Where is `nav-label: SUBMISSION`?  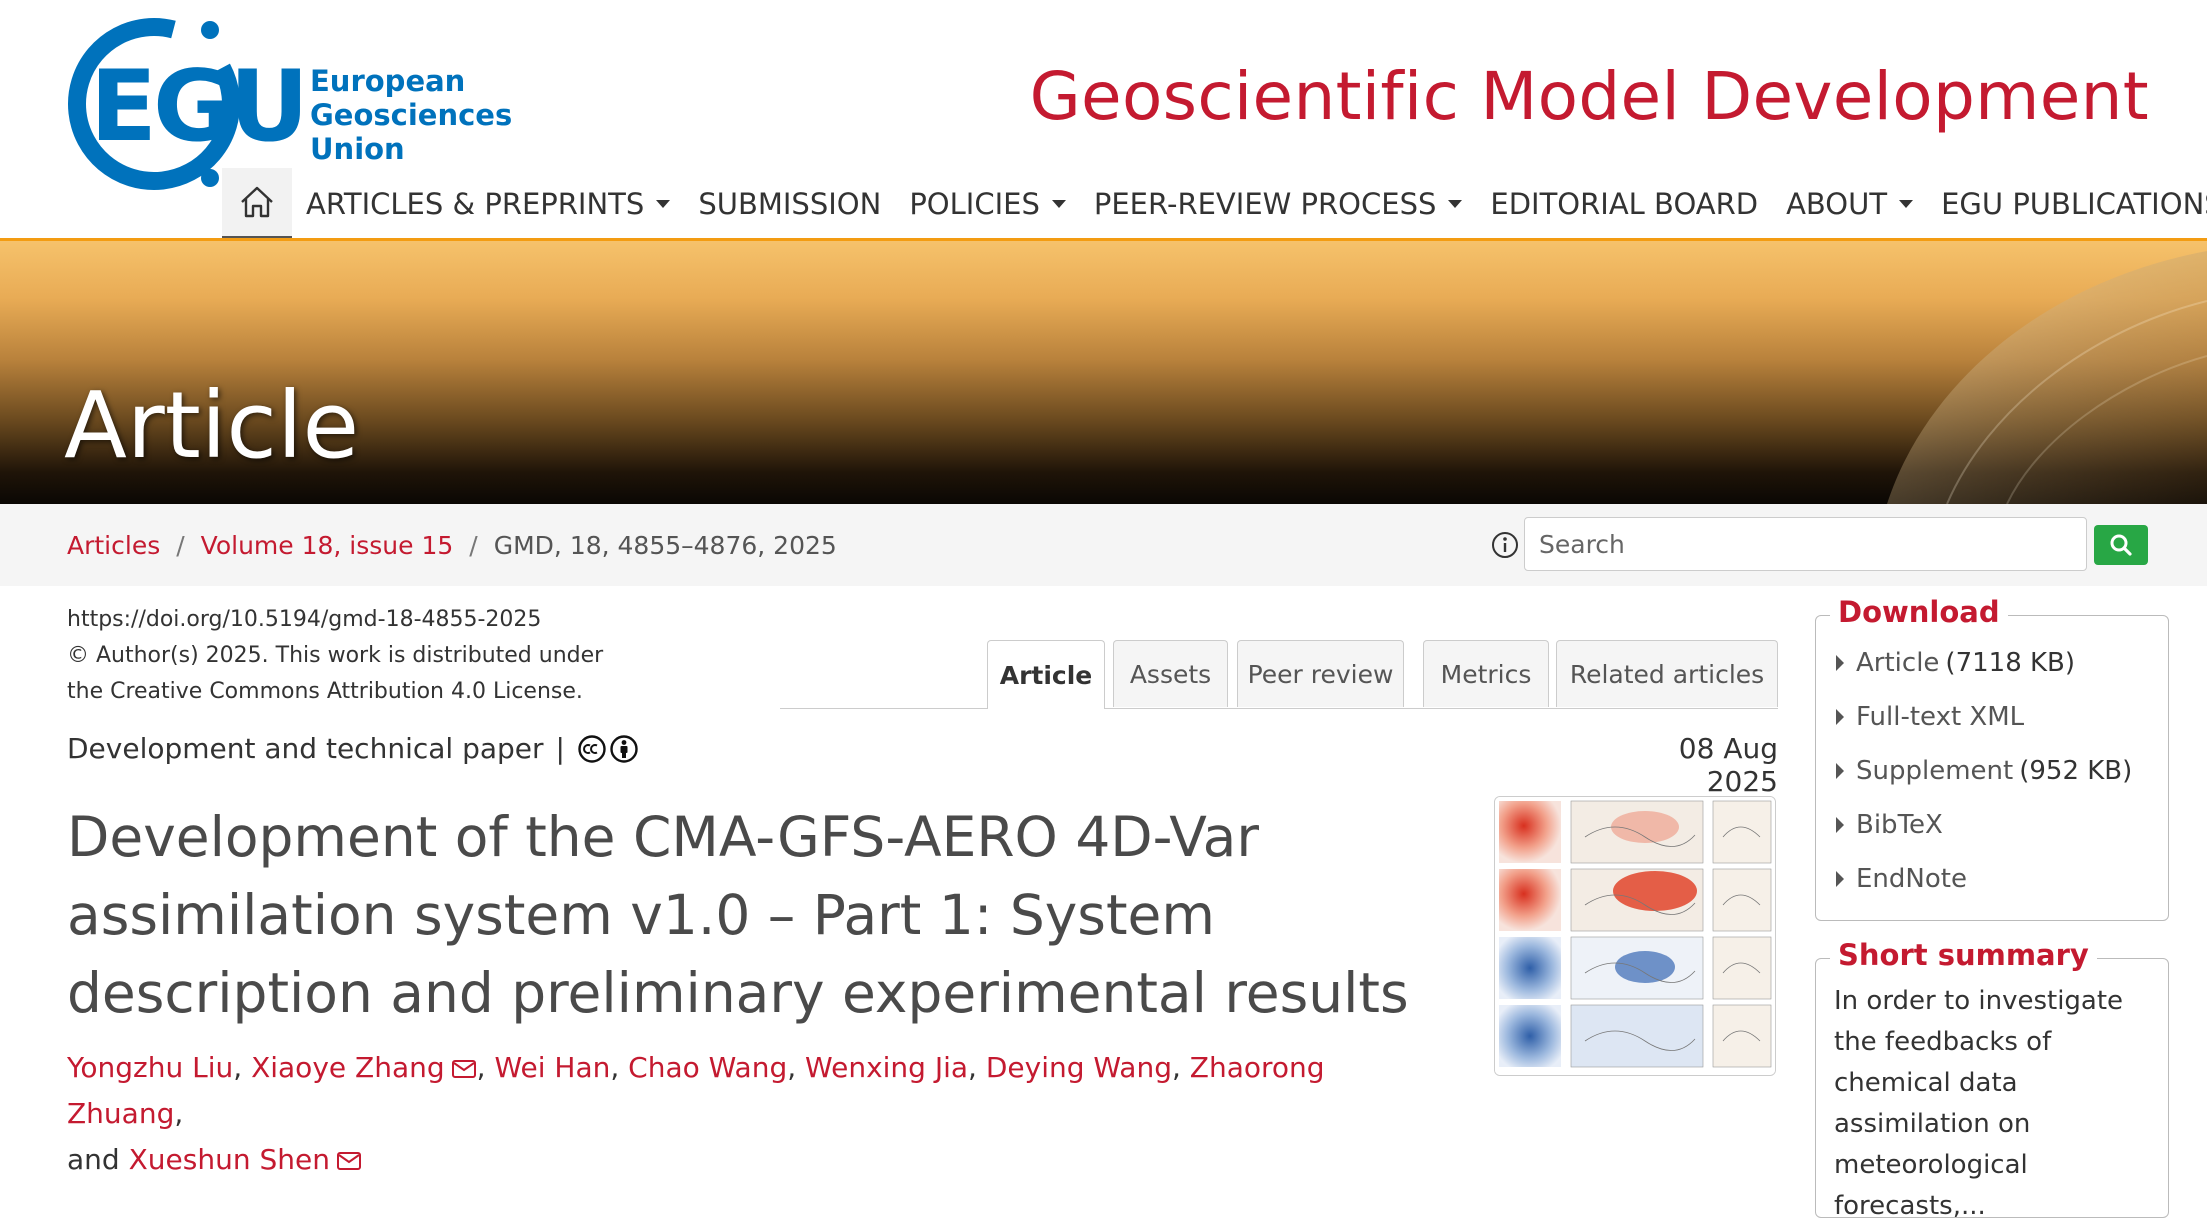 nav-label: SUBMISSION is located at coordinates (790, 204).